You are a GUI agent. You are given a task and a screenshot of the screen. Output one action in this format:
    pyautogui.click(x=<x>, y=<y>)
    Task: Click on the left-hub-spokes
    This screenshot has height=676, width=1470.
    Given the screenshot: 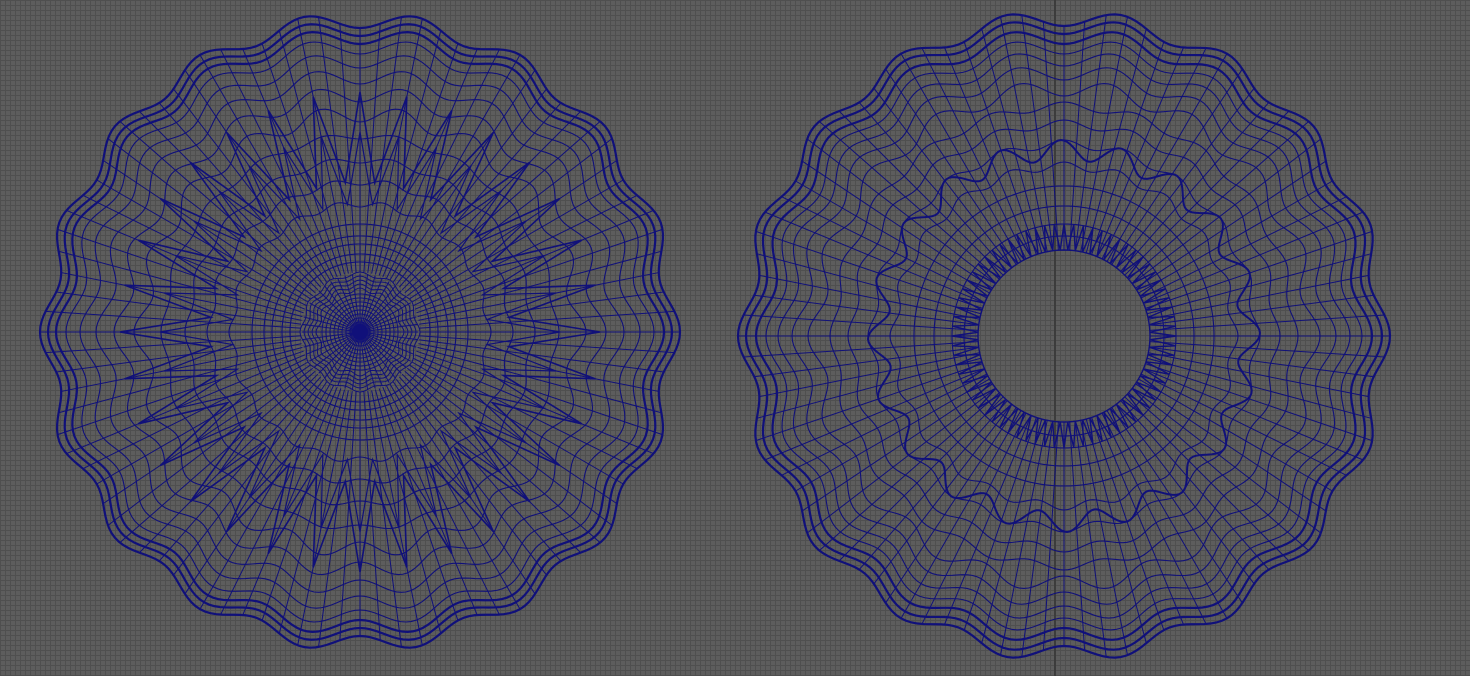 What is the action you would take?
    pyautogui.click(x=360, y=332)
    